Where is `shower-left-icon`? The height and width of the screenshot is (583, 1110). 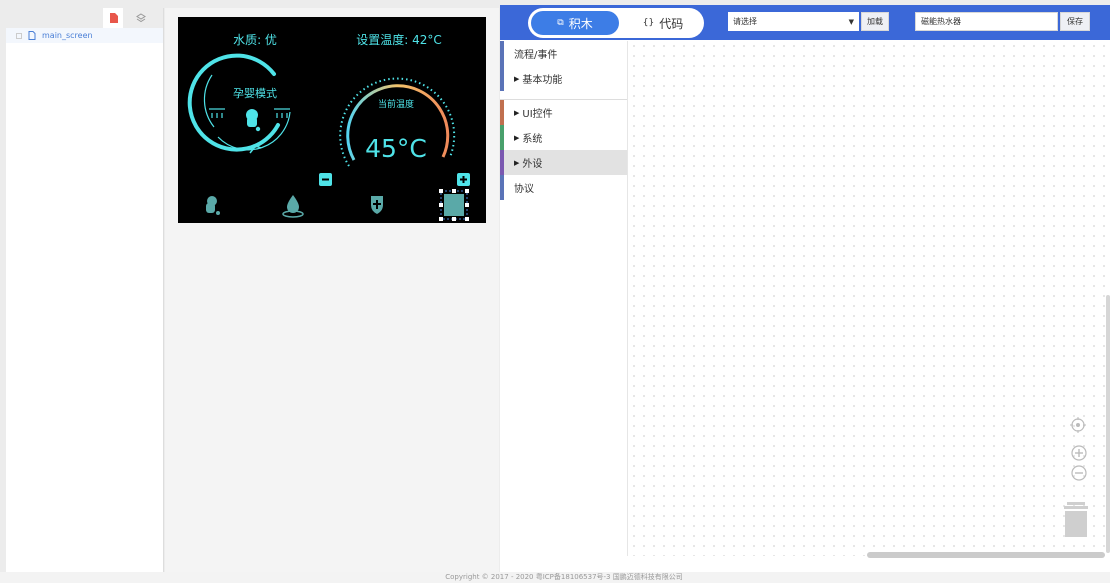
shower-left-icon is located at coordinates (217, 113).